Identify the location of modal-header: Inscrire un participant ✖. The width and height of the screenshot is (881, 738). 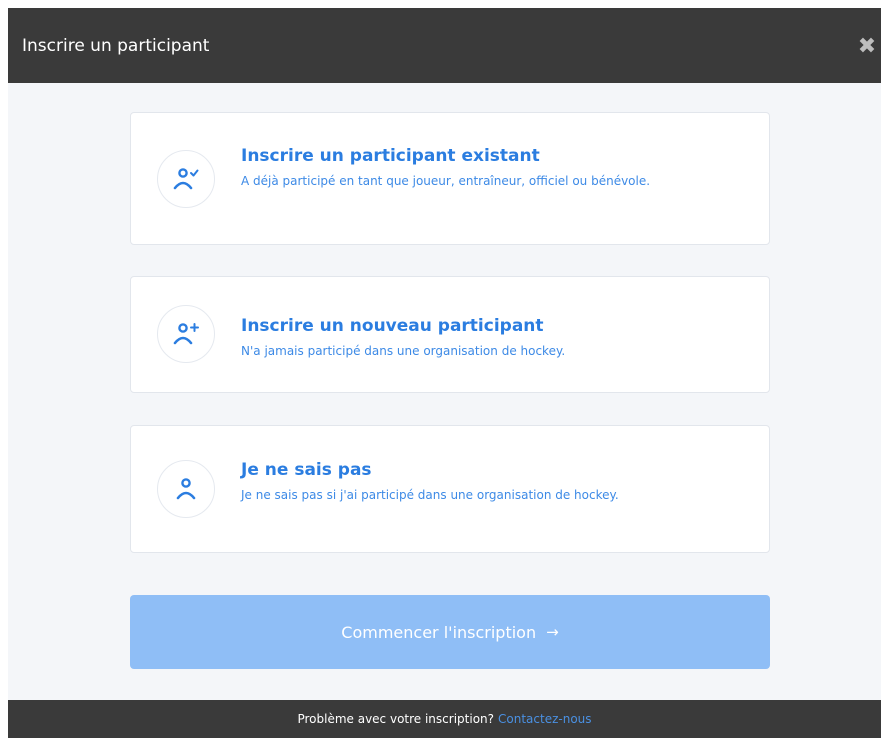
(444, 45).